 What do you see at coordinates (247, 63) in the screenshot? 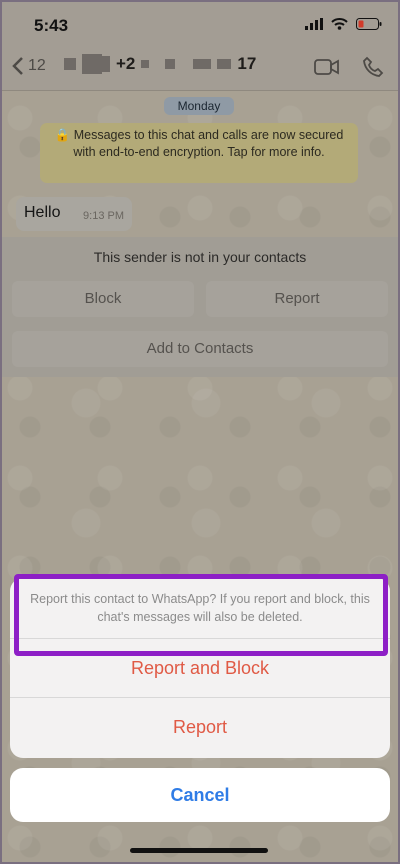
I see `contact-name-suffix: 17` at bounding box center [247, 63].